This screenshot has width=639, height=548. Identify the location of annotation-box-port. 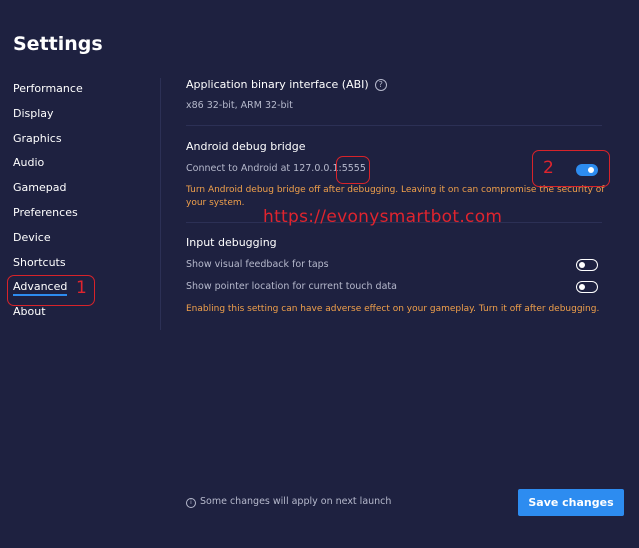
(353, 170).